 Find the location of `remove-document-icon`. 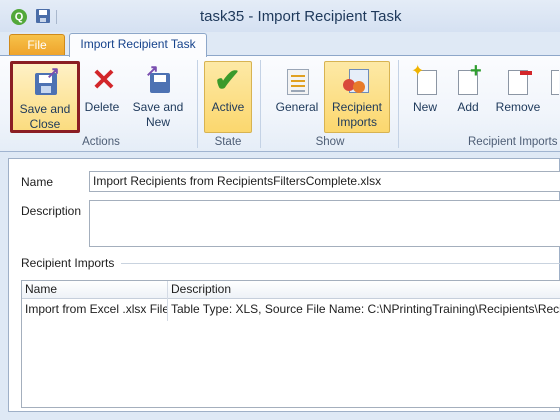

remove-document-icon is located at coordinates (518, 81).